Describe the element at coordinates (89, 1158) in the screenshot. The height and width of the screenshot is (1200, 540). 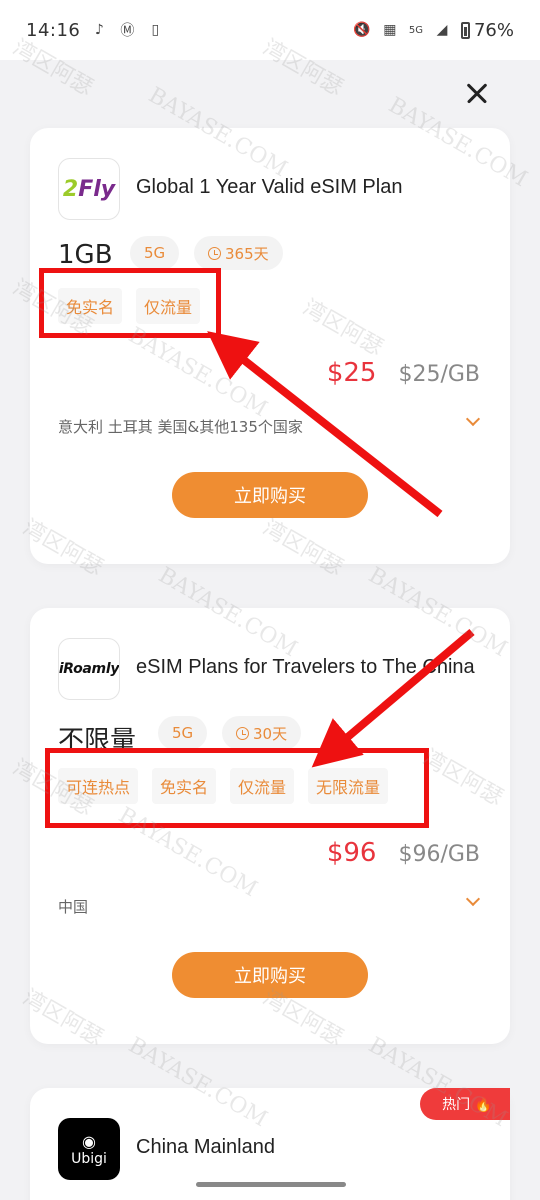
I see `logo-ubigi: Ubigi` at that location.